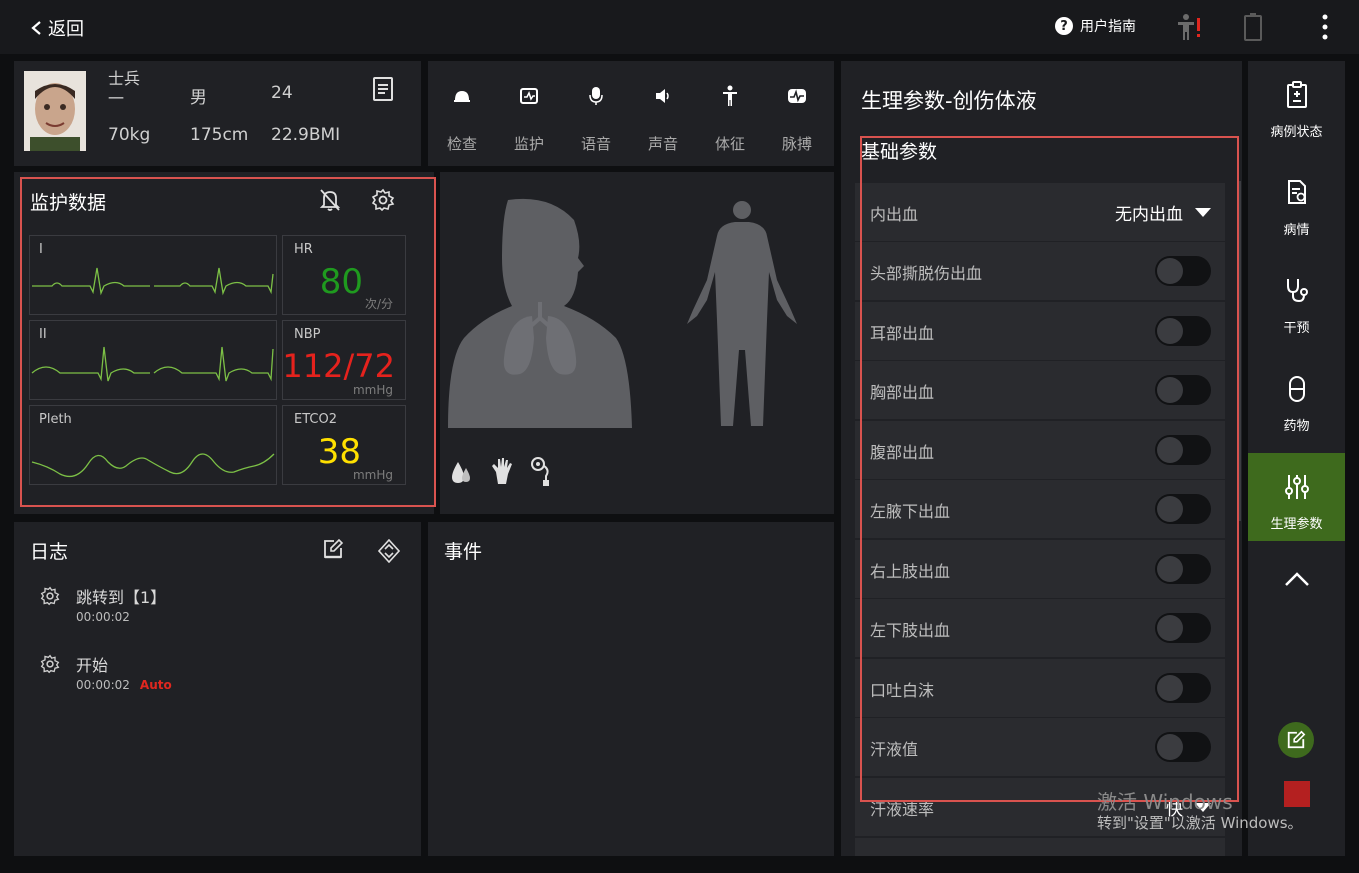 The image size is (1359, 873). Describe the element at coordinates (637, 343) in the screenshot. I see `body-panel` at that location.